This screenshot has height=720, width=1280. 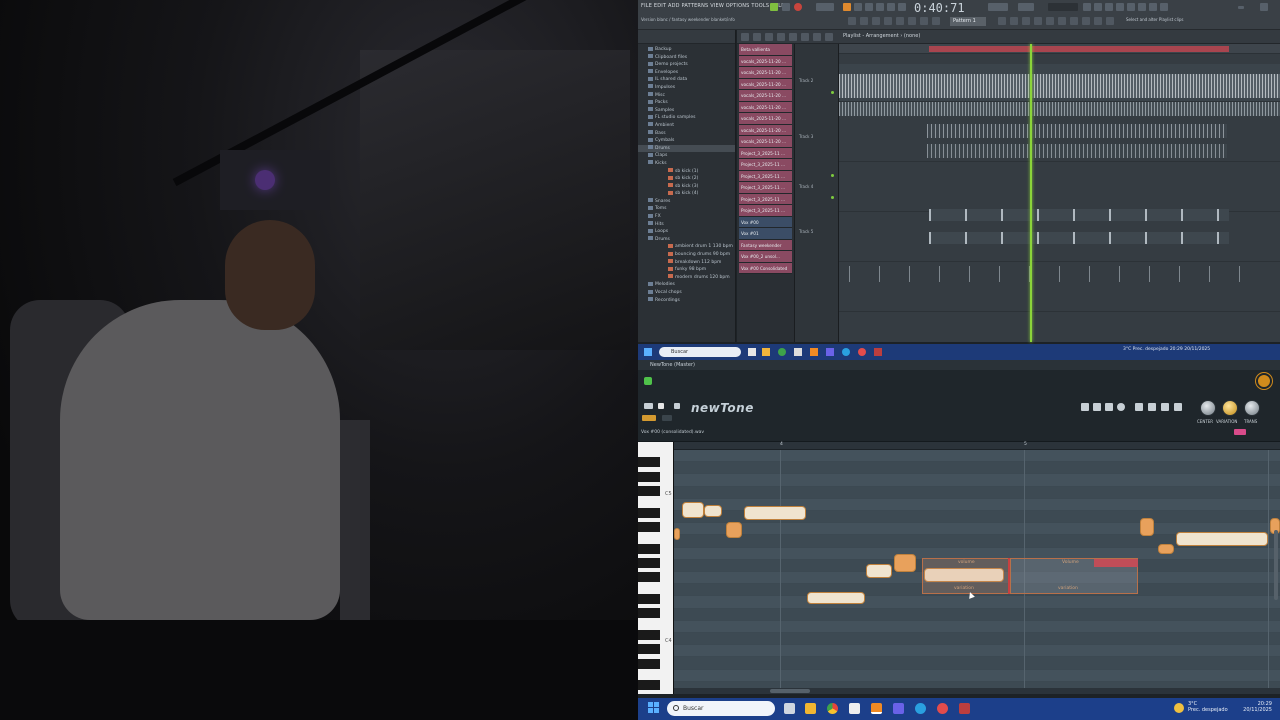 I want to click on file-explorer-icon, so click(x=810, y=708).